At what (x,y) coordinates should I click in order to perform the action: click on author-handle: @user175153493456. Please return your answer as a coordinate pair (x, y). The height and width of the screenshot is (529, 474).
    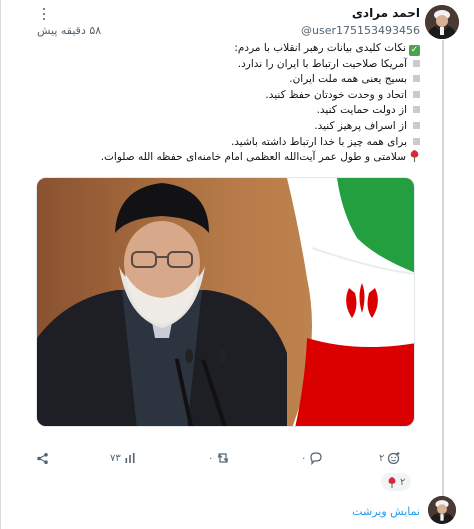
    Looking at the image, I should click on (360, 30).